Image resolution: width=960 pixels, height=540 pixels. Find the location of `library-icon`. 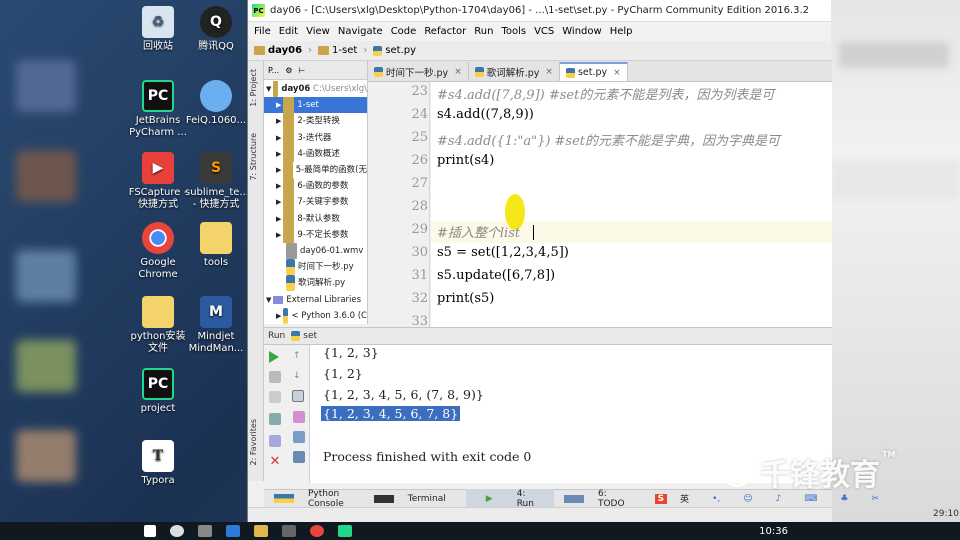

library-icon is located at coordinates (278, 299).